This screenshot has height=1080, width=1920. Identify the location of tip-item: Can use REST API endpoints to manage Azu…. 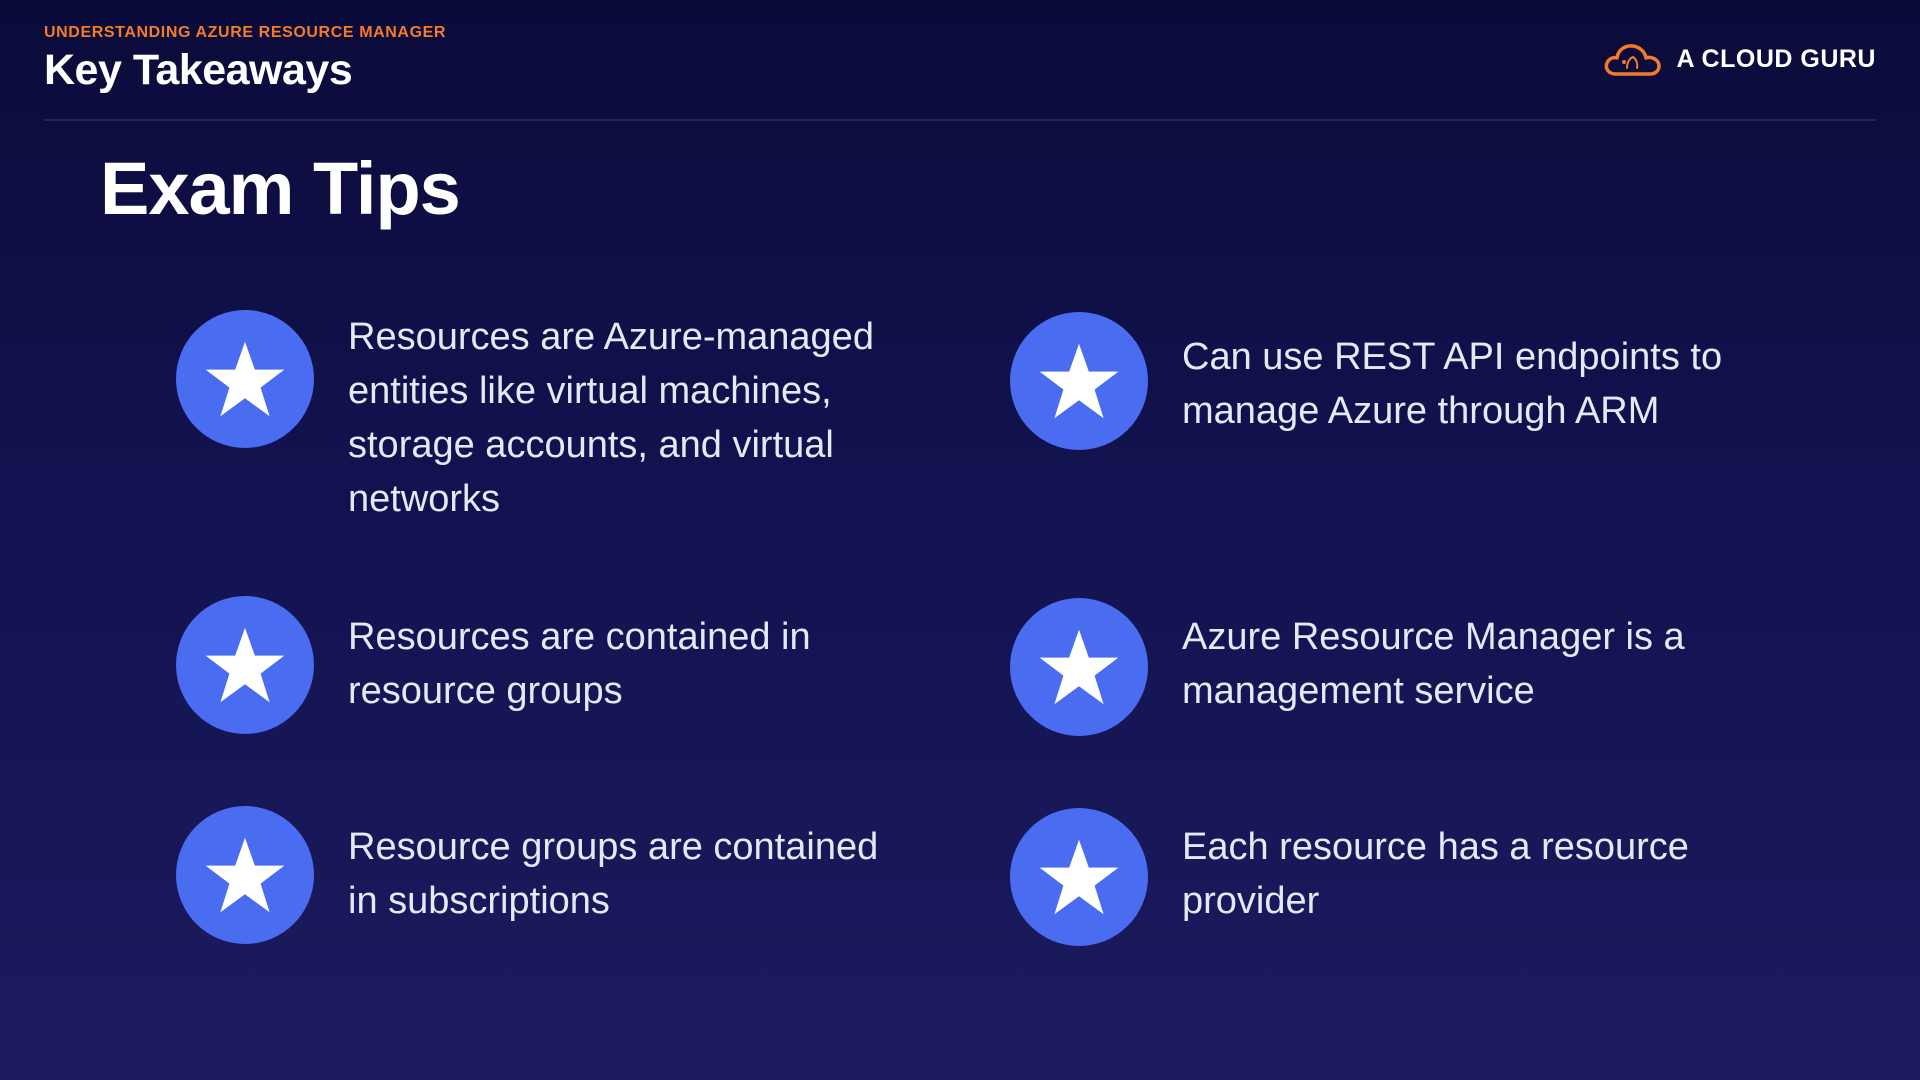
(1410, 381).